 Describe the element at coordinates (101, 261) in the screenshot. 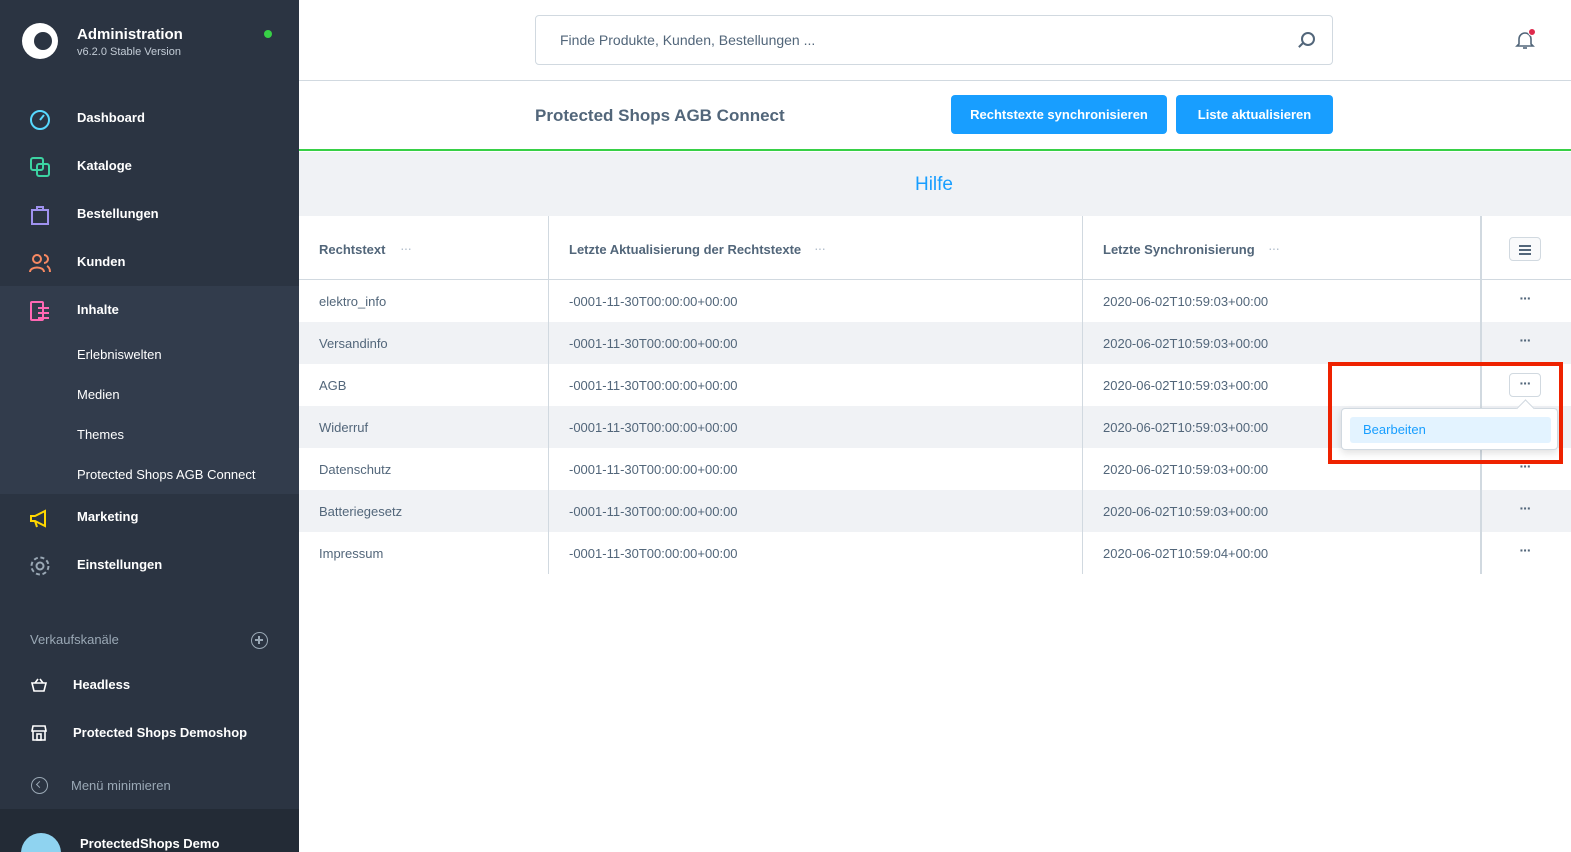

I see `sidebar-item-label: Kunden` at that location.